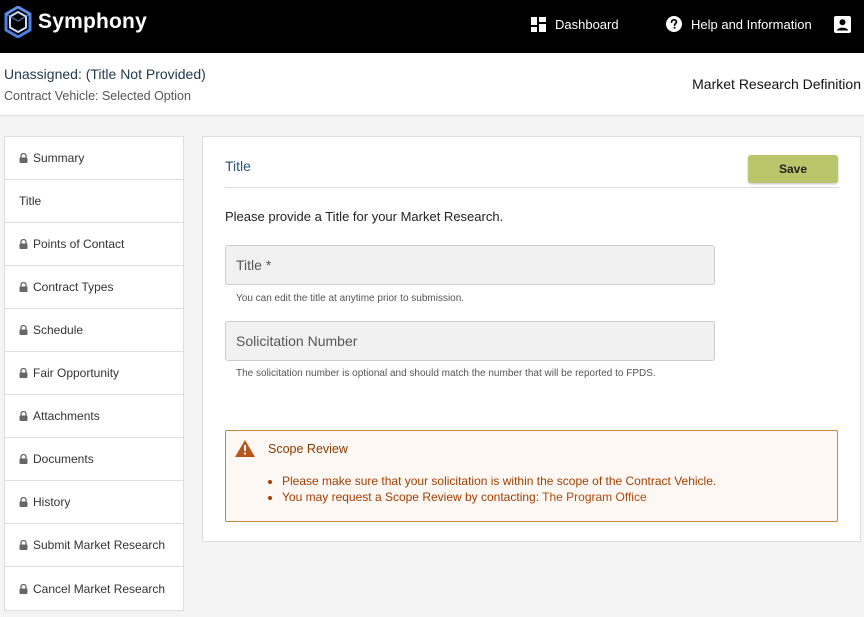 This screenshot has width=864, height=617. What do you see at coordinates (432, 26) in the screenshot?
I see `top-bar: Symphony Dashboard Help and Information` at bounding box center [432, 26].